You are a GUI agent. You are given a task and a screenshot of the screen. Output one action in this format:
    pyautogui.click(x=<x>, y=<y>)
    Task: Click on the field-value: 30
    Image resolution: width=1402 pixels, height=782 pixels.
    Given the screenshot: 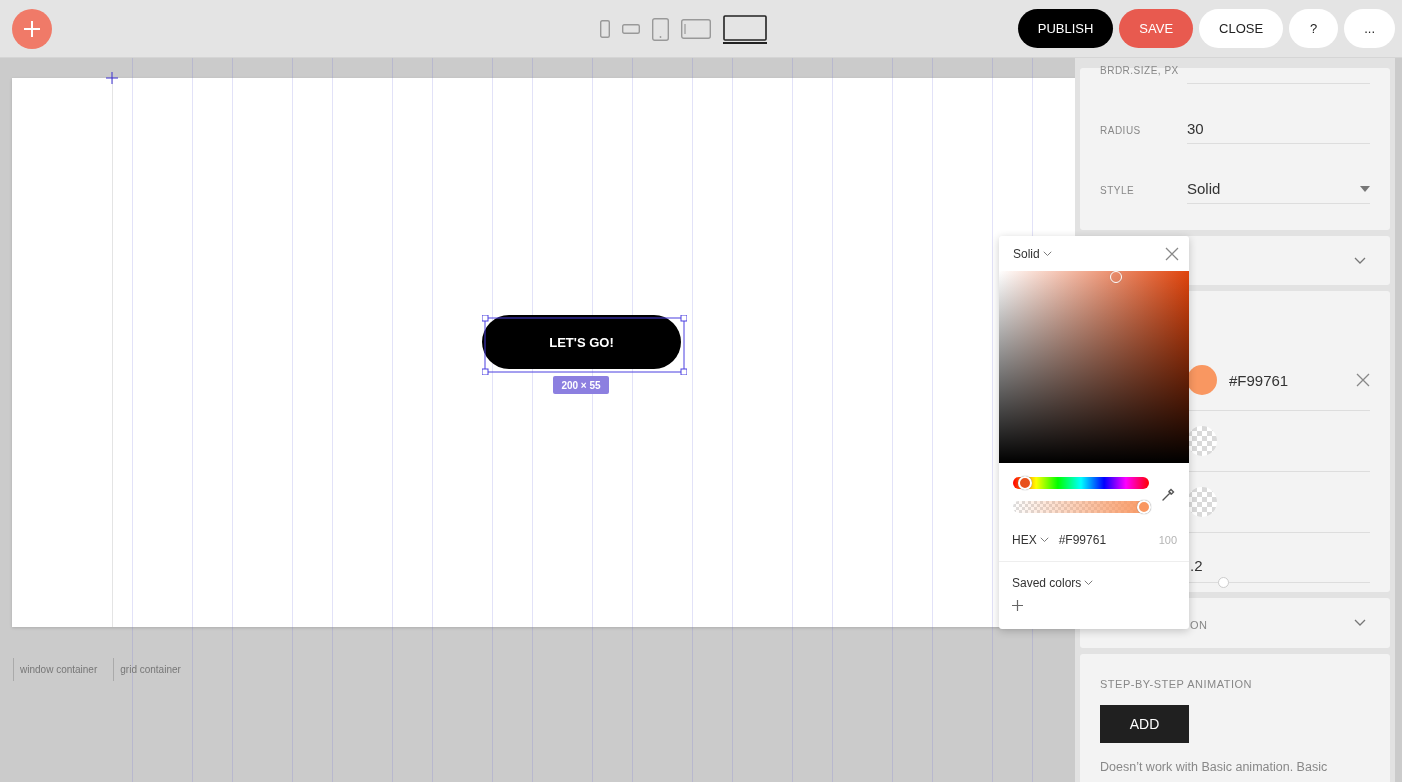 What is the action you would take?
    pyautogui.click(x=1195, y=128)
    